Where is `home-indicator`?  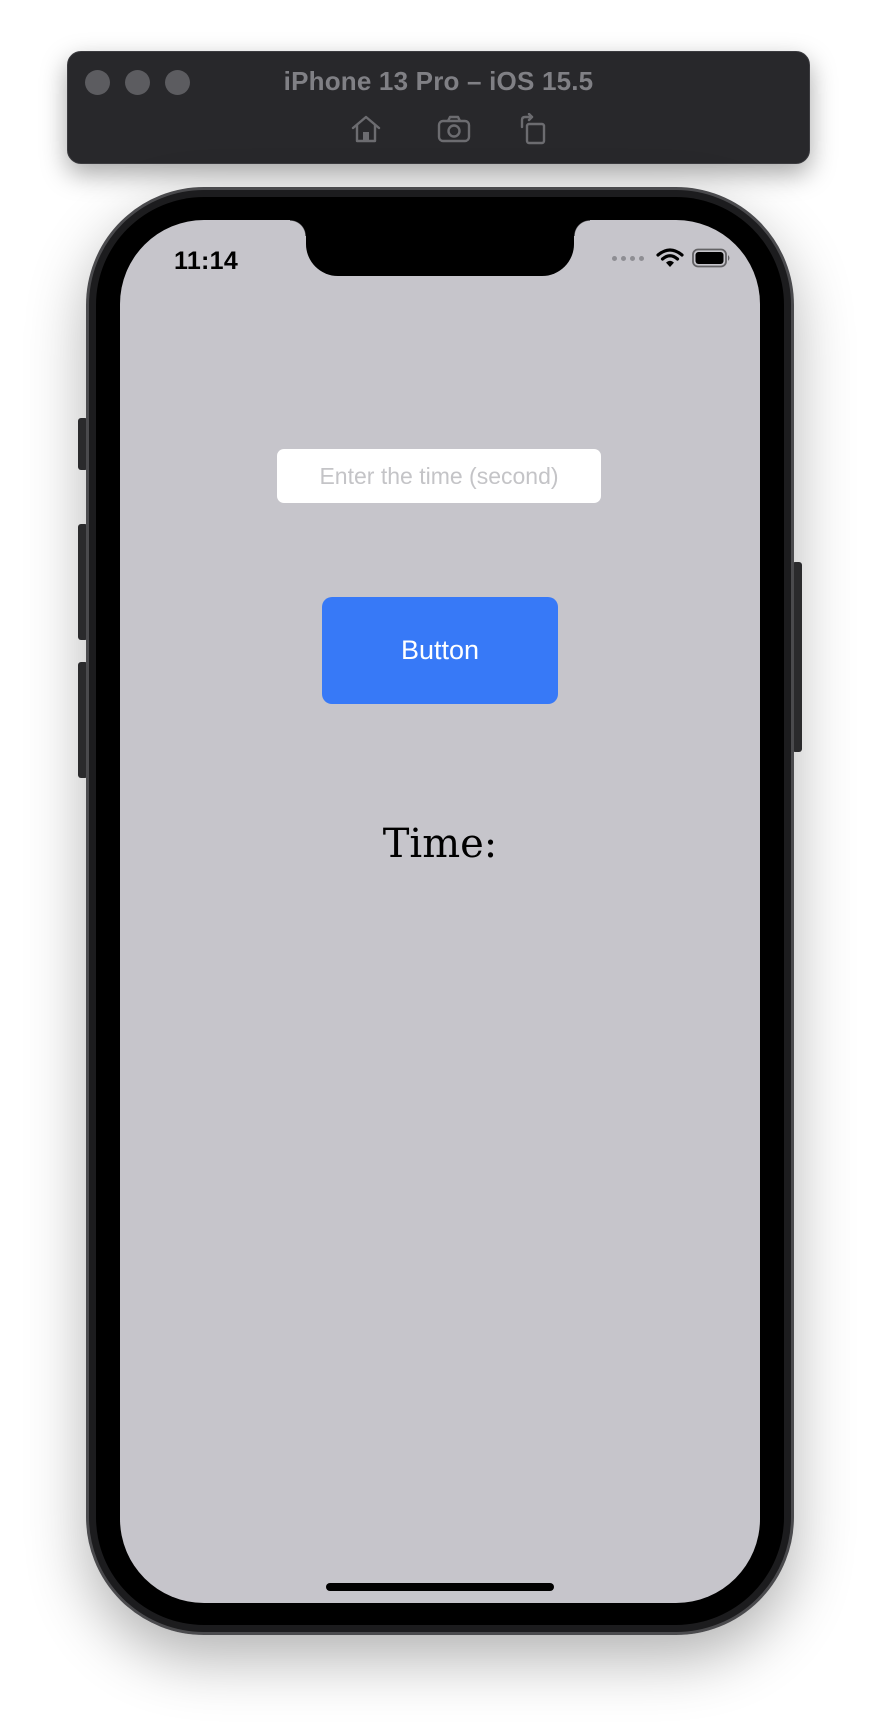 home-indicator is located at coordinates (440, 1587).